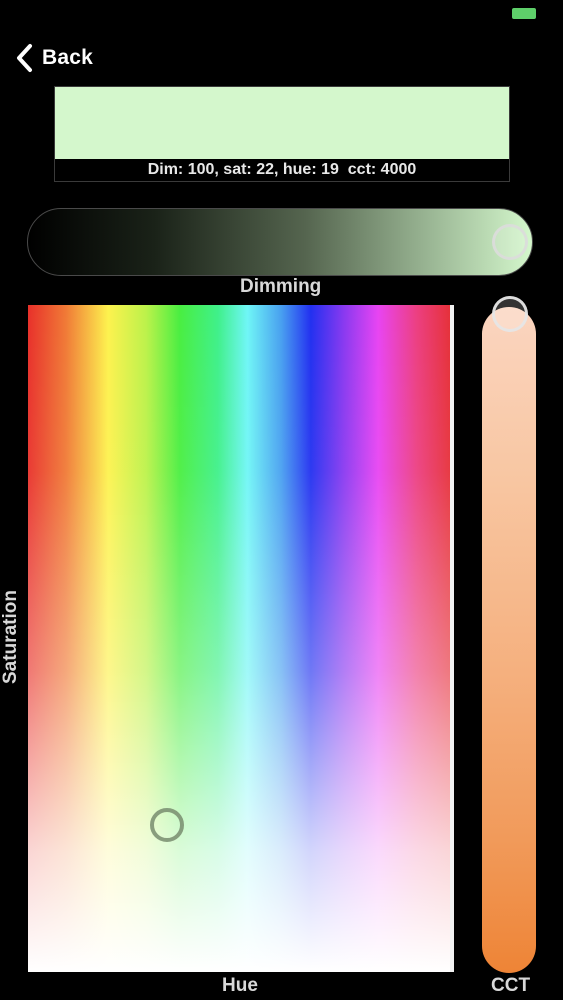  Describe the element at coordinates (281, 286) in the screenshot. I see `dimming-label: Dimming` at that location.